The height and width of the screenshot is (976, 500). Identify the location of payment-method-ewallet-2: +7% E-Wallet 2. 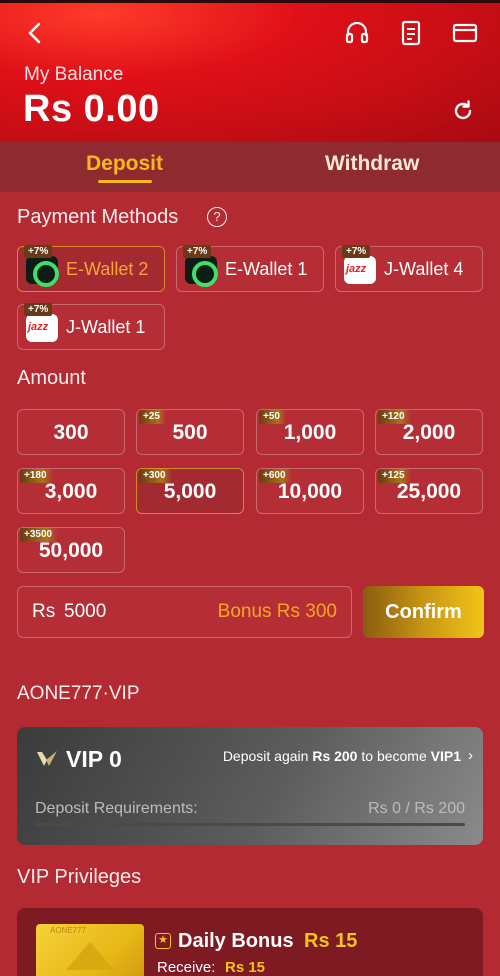
(91, 268).